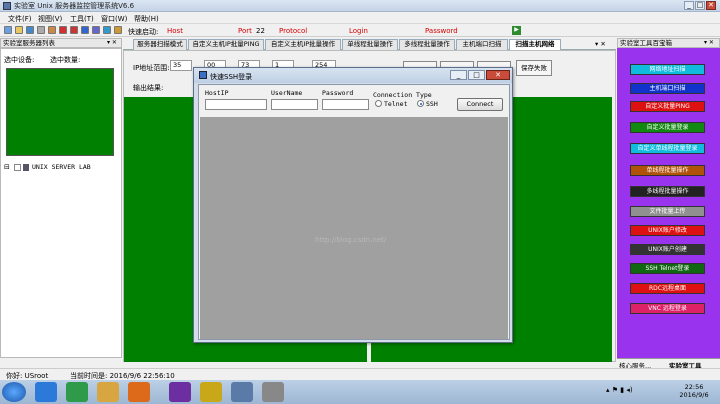 The width and height of the screenshot is (720, 404). What do you see at coordinates (646, 43) in the screenshot?
I see `toolbox-title: 实验室工具百宝箱` at bounding box center [646, 43].